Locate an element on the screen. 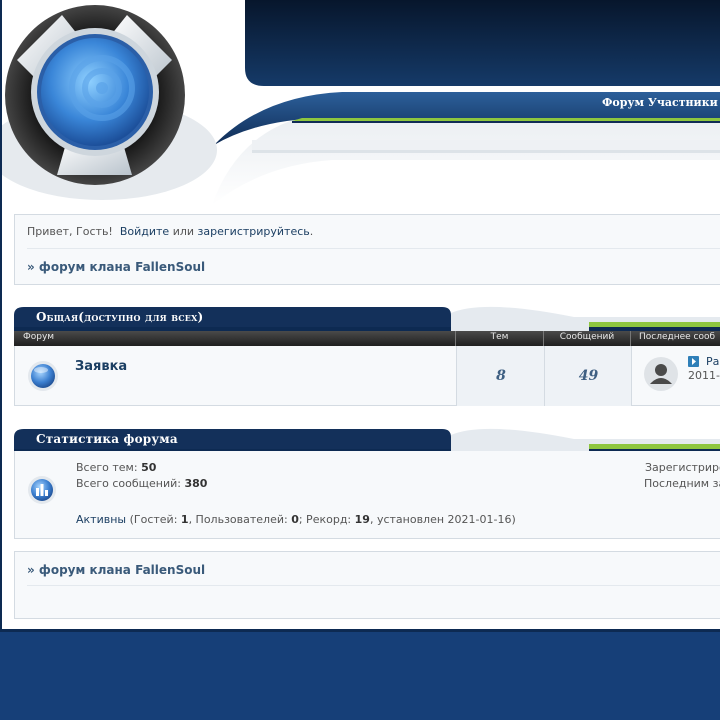  header-nav-text: Форум Участники is located at coordinates (660, 102).